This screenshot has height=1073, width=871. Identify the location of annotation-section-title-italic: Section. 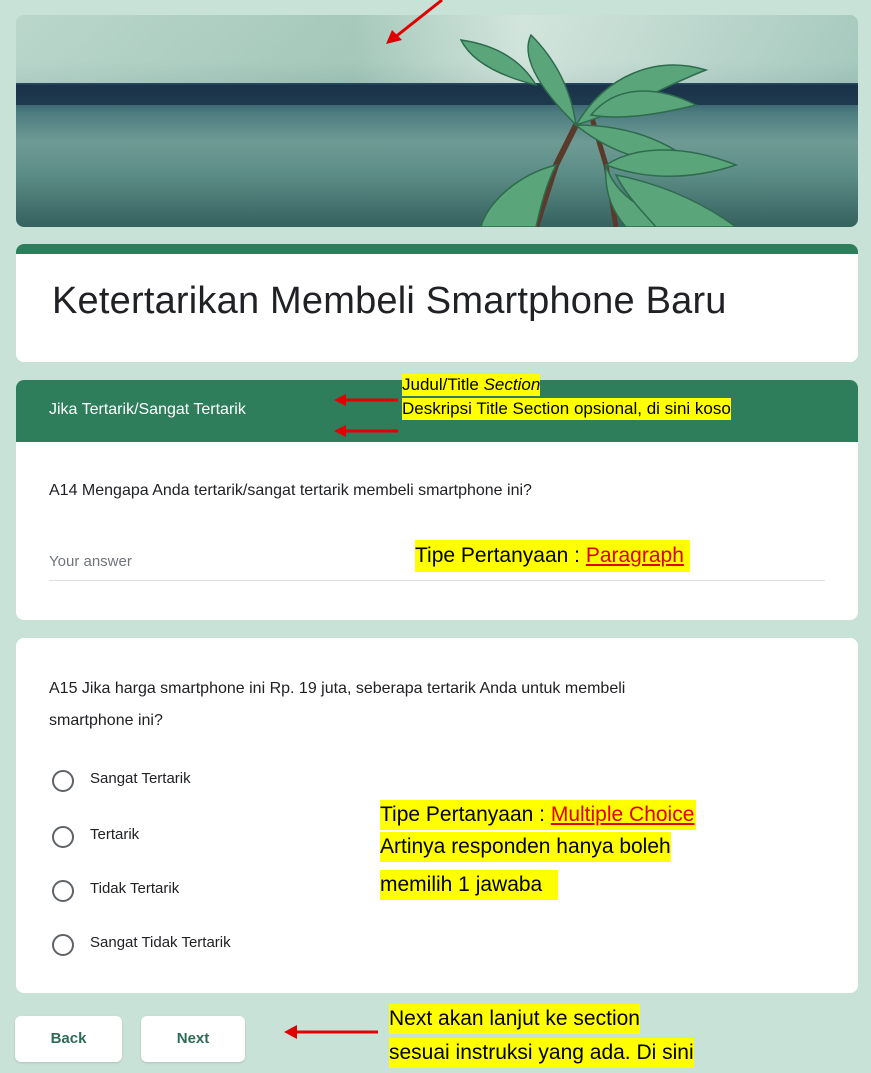
(512, 384).